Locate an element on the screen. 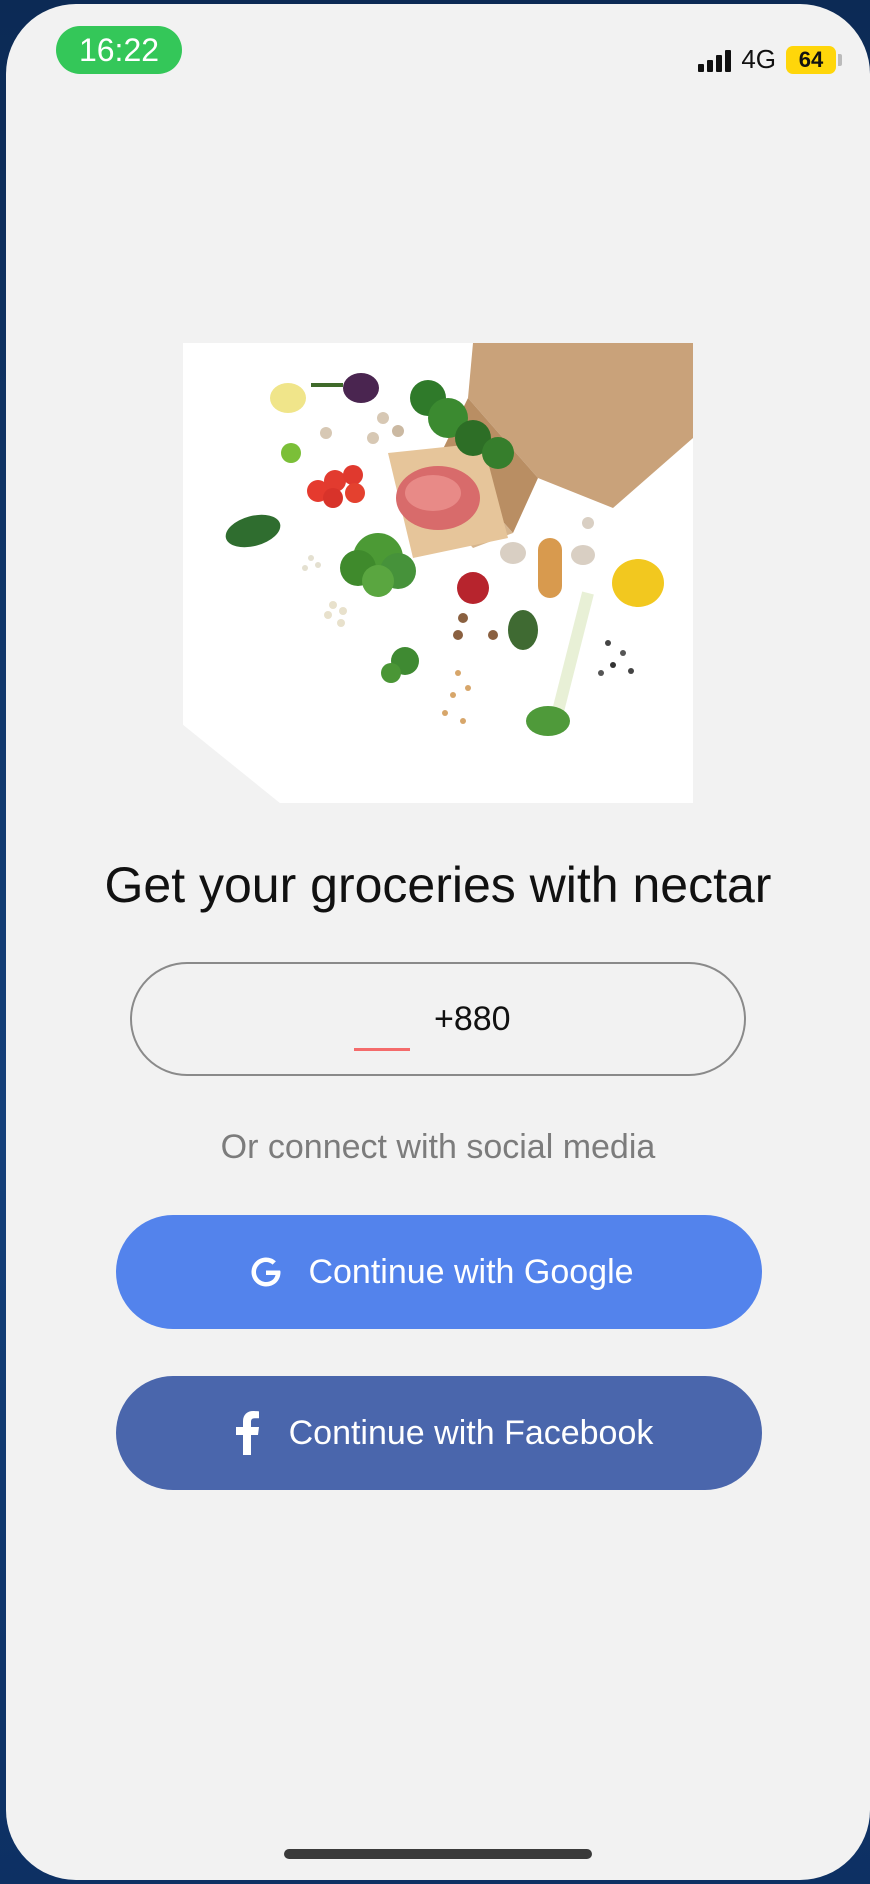  continue-with-google-button: Continue with Google is located at coordinates (439, 1272).